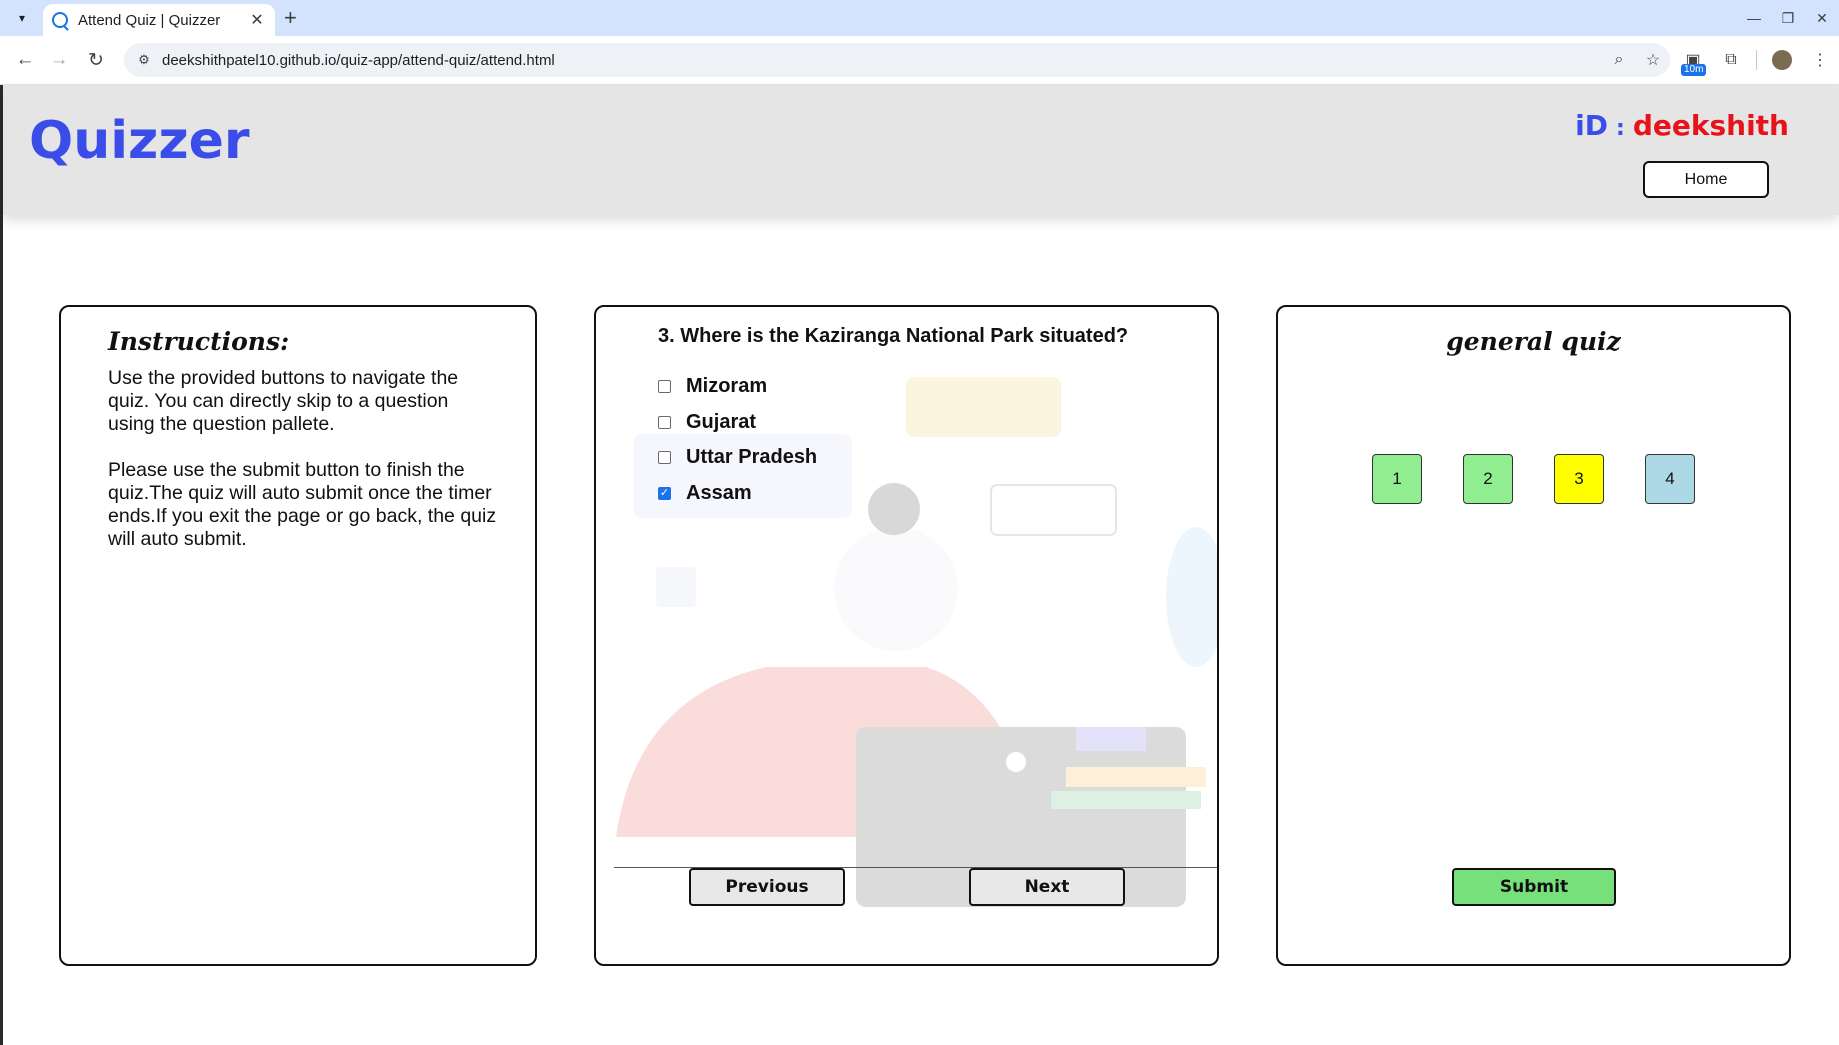  Describe the element at coordinates (919, 18) in the screenshot. I see `browser-tabstrip: ▾ Attend Quiz | Quizzer ✕ + — ❐ ✕` at that location.